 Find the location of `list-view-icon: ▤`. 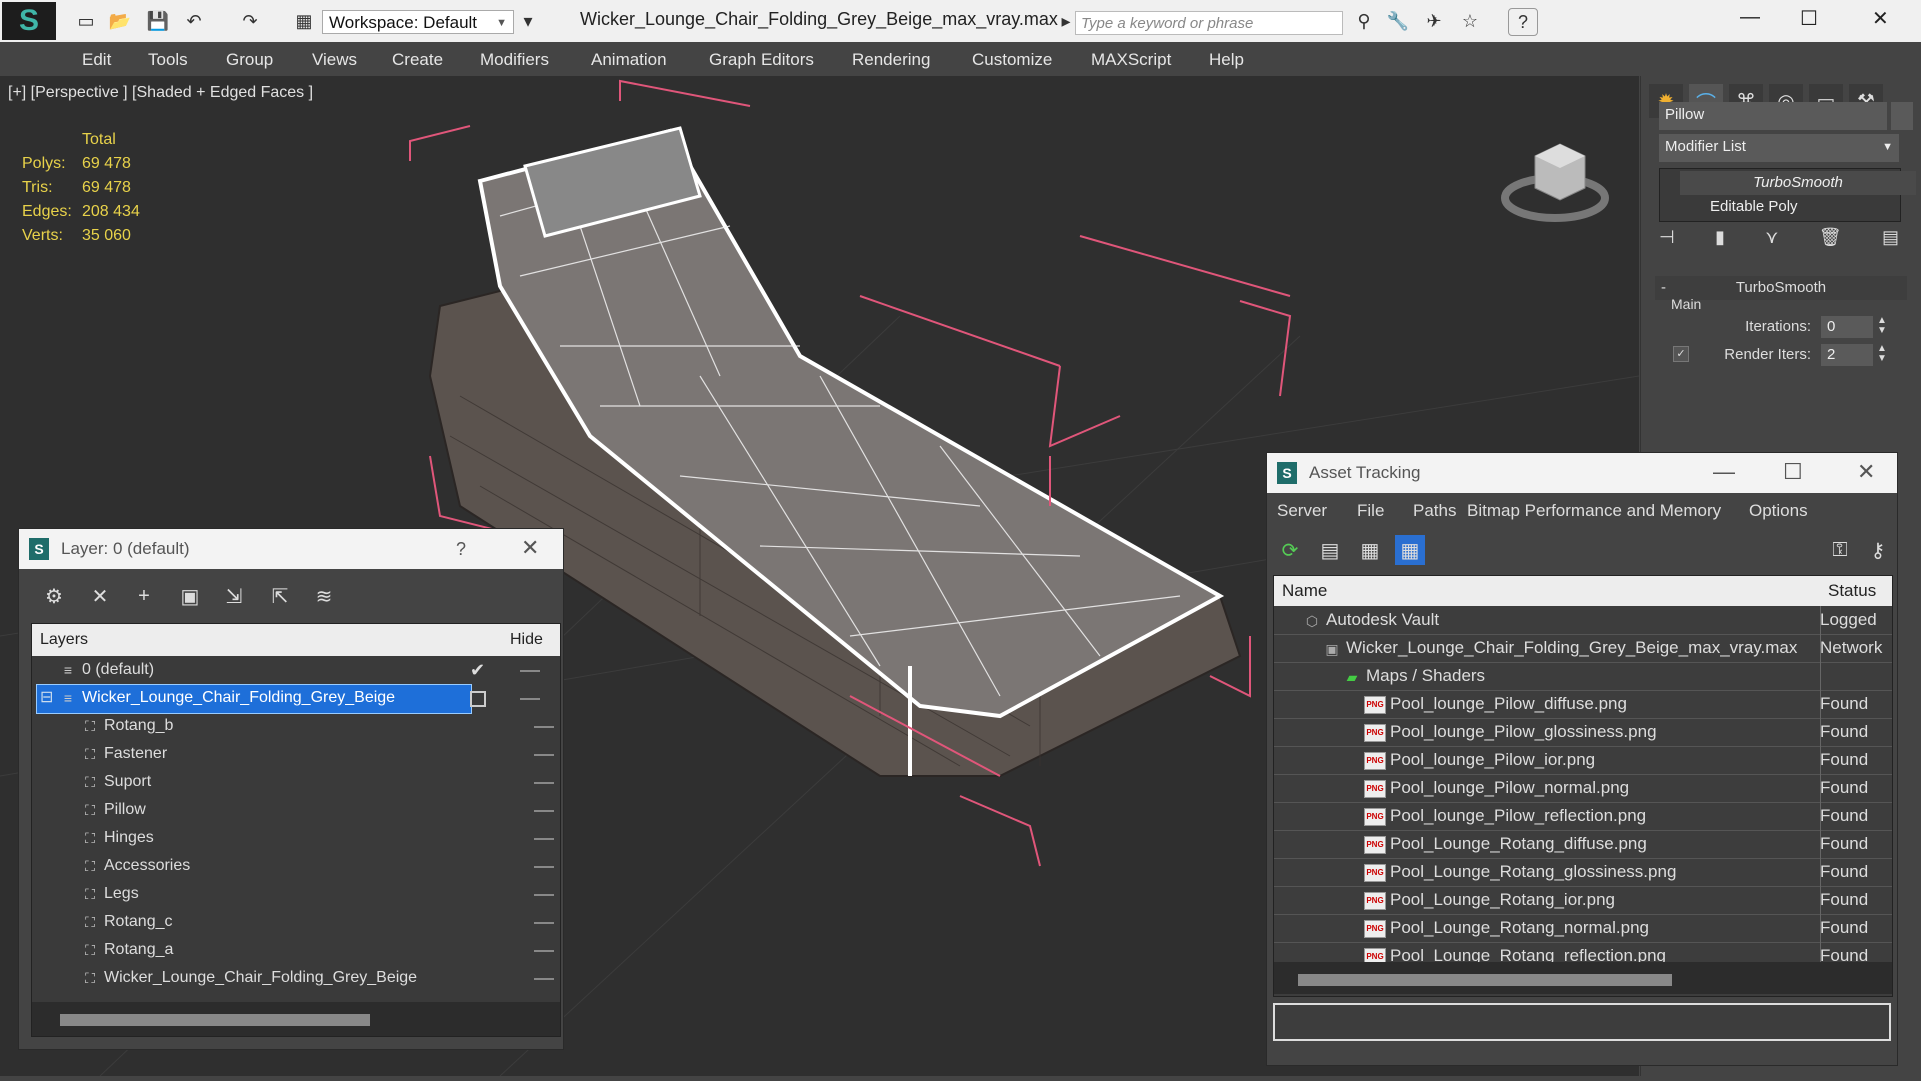

list-view-icon: ▤ is located at coordinates (1330, 550).